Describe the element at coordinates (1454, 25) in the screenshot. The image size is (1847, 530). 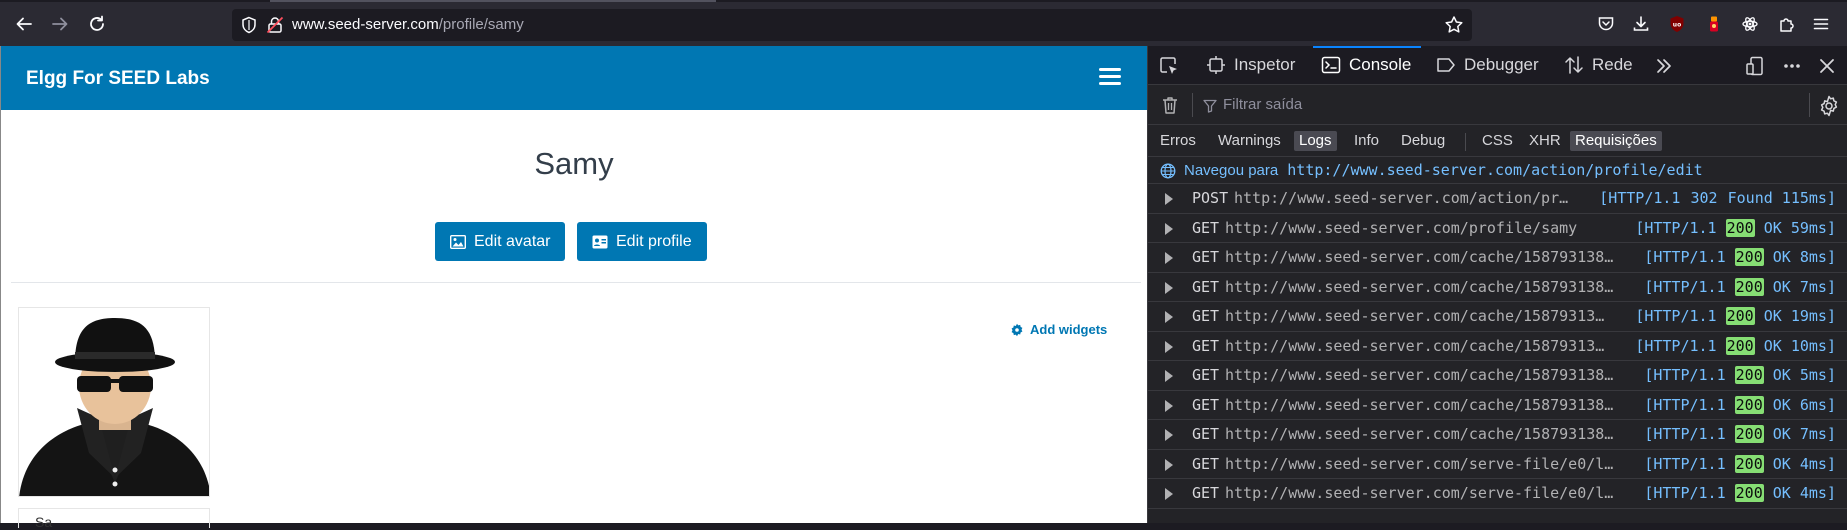
I see `bookmark-star-icon` at that location.